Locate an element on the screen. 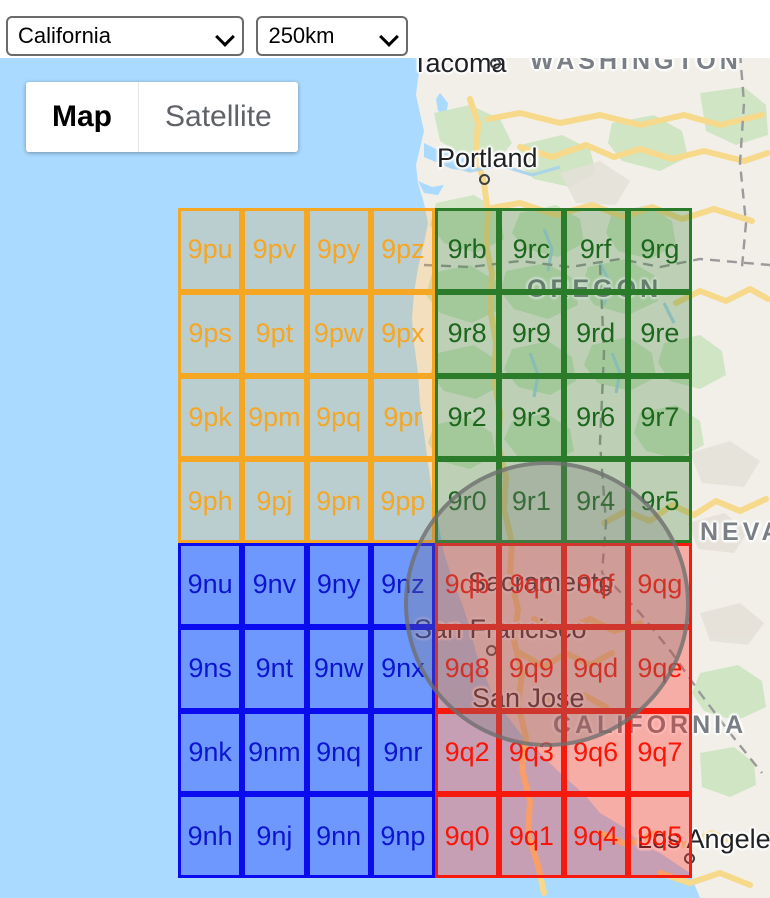 This screenshot has height=898, width=770. geohash-cell-9pm: 9pm is located at coordinates (274, 417).